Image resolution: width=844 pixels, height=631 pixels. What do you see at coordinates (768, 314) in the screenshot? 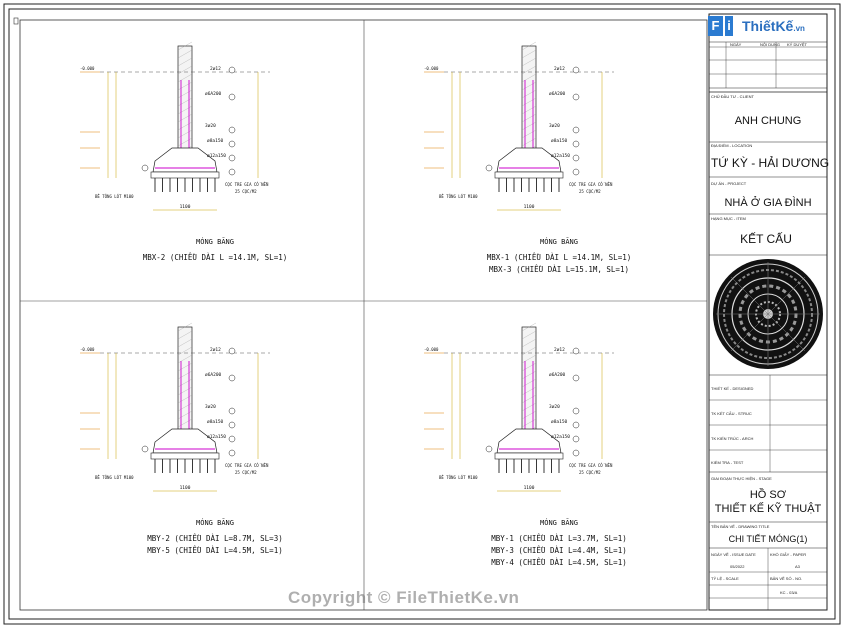
I see `company-seal-icon` at bounding box center [768, 314].